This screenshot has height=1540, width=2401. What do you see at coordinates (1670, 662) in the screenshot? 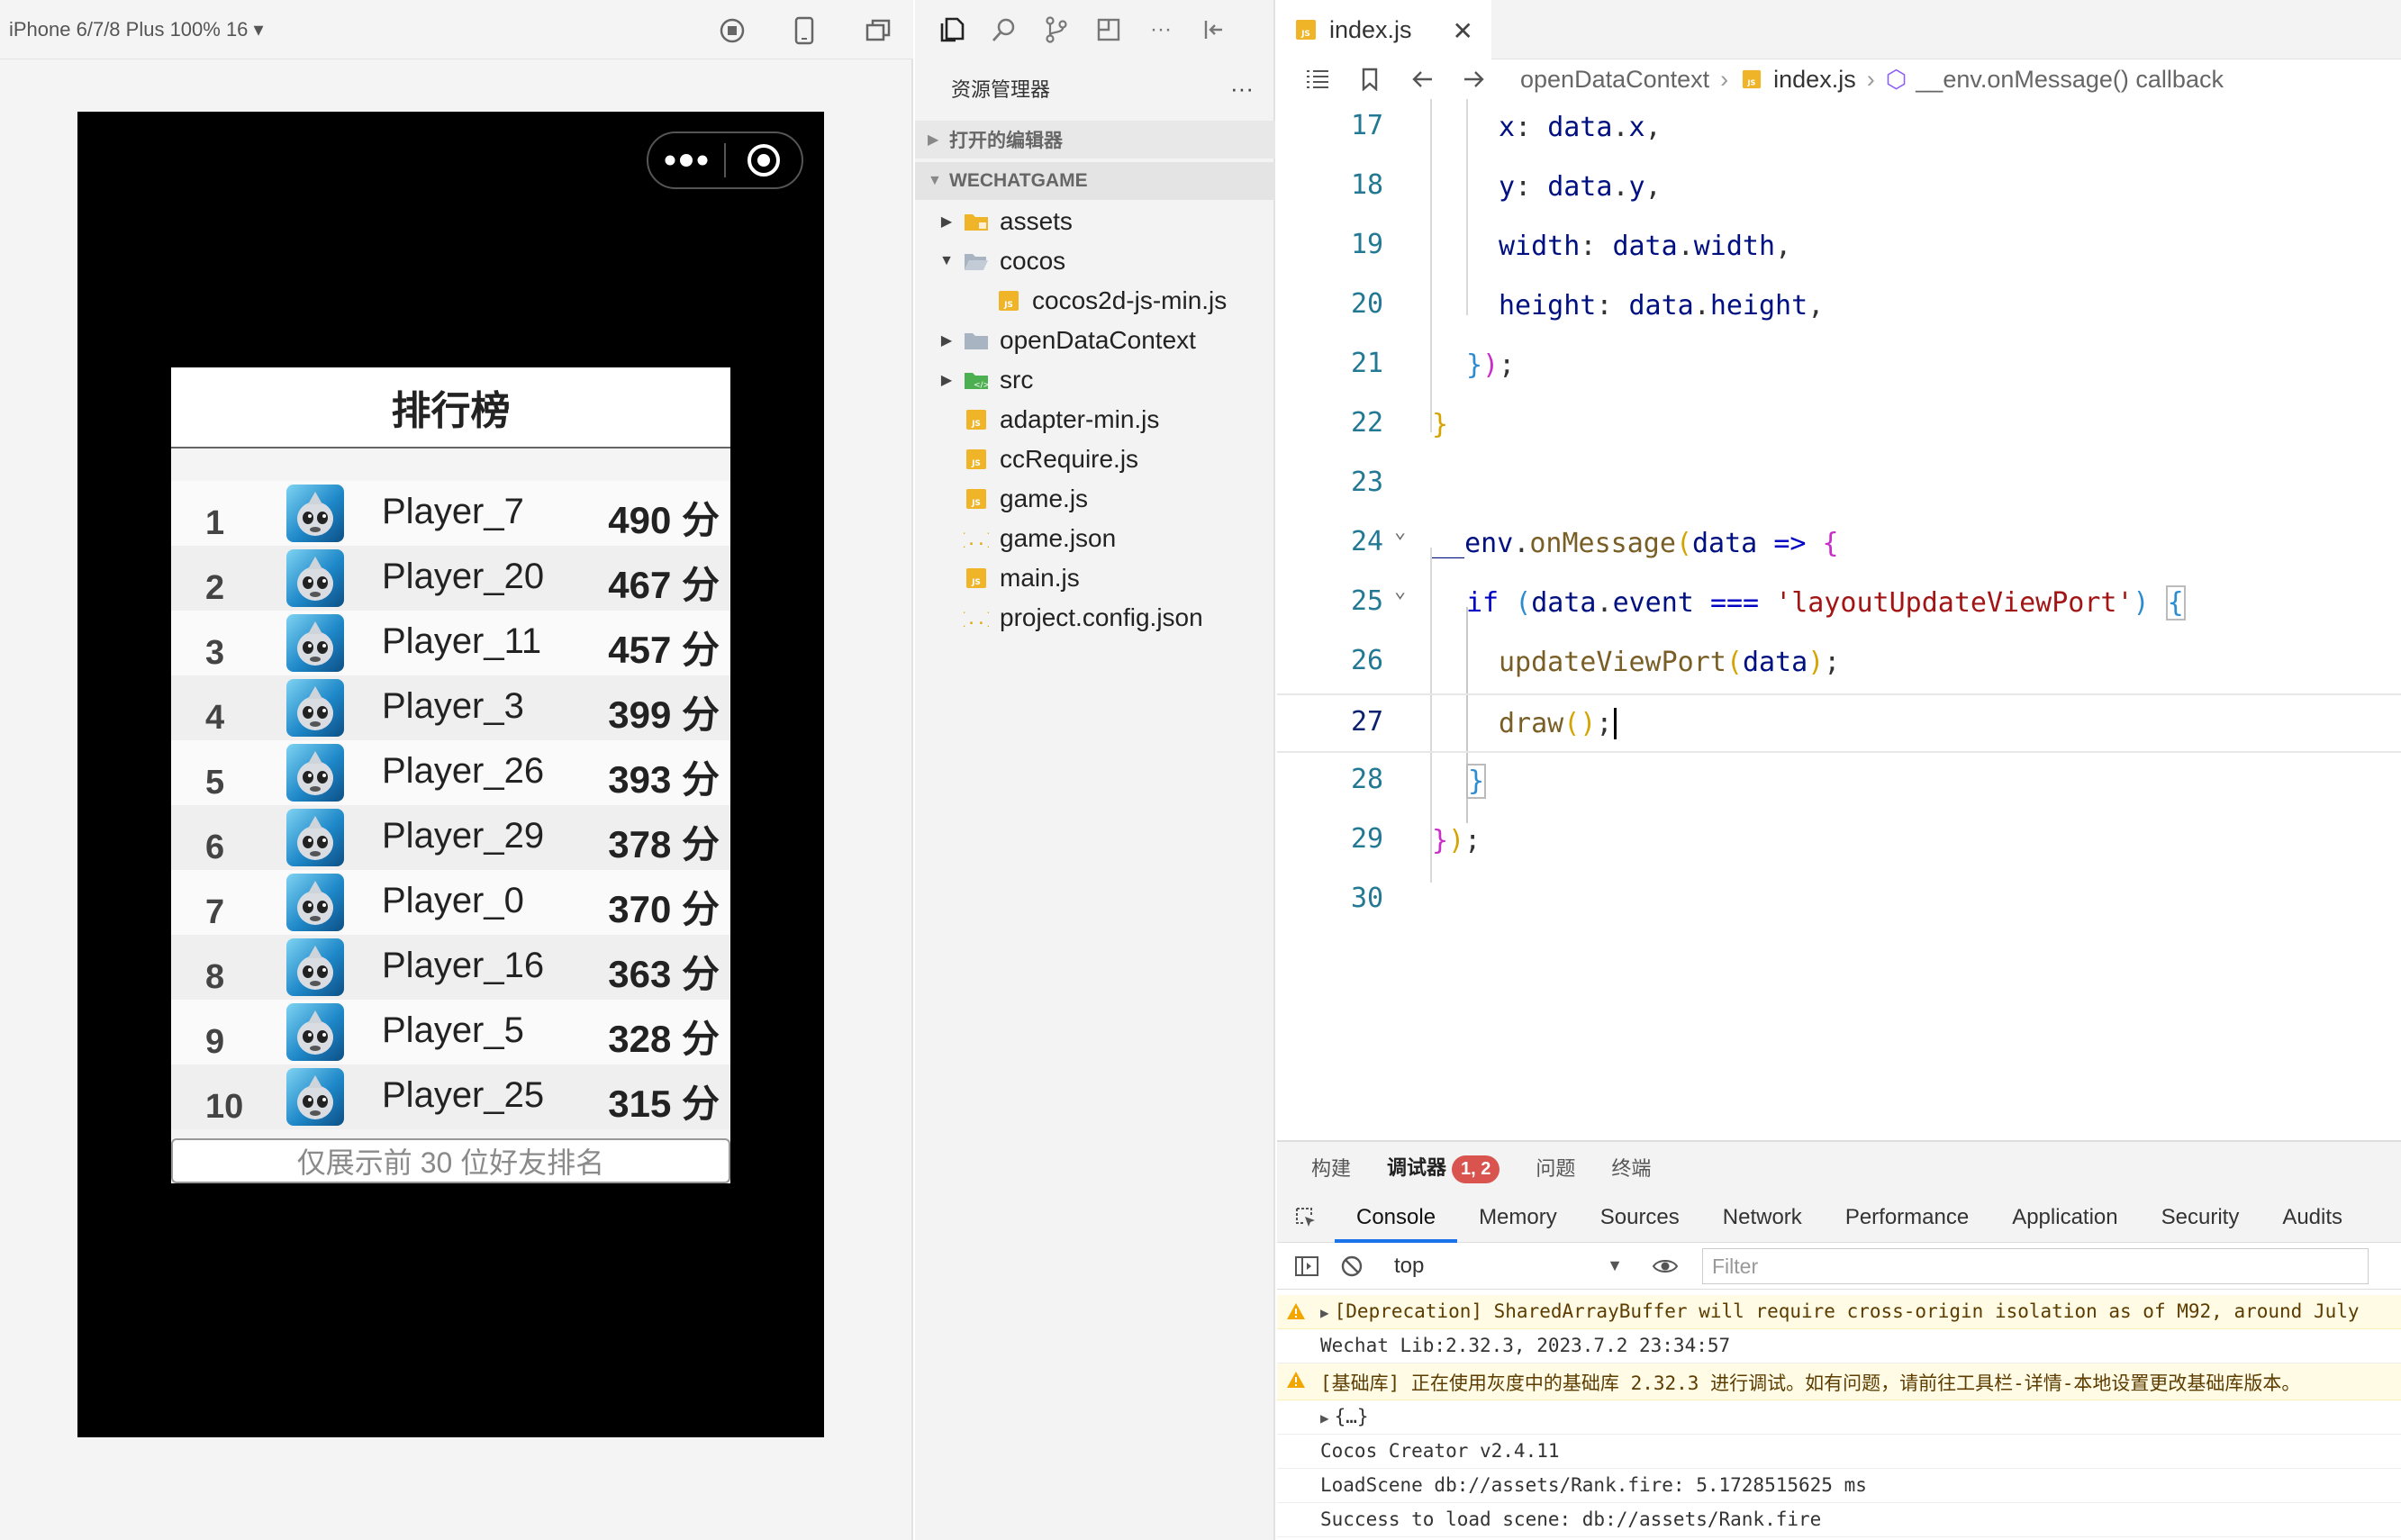
I see `code-text: updateViewPort(data);` at bounding box center [1670, 662].